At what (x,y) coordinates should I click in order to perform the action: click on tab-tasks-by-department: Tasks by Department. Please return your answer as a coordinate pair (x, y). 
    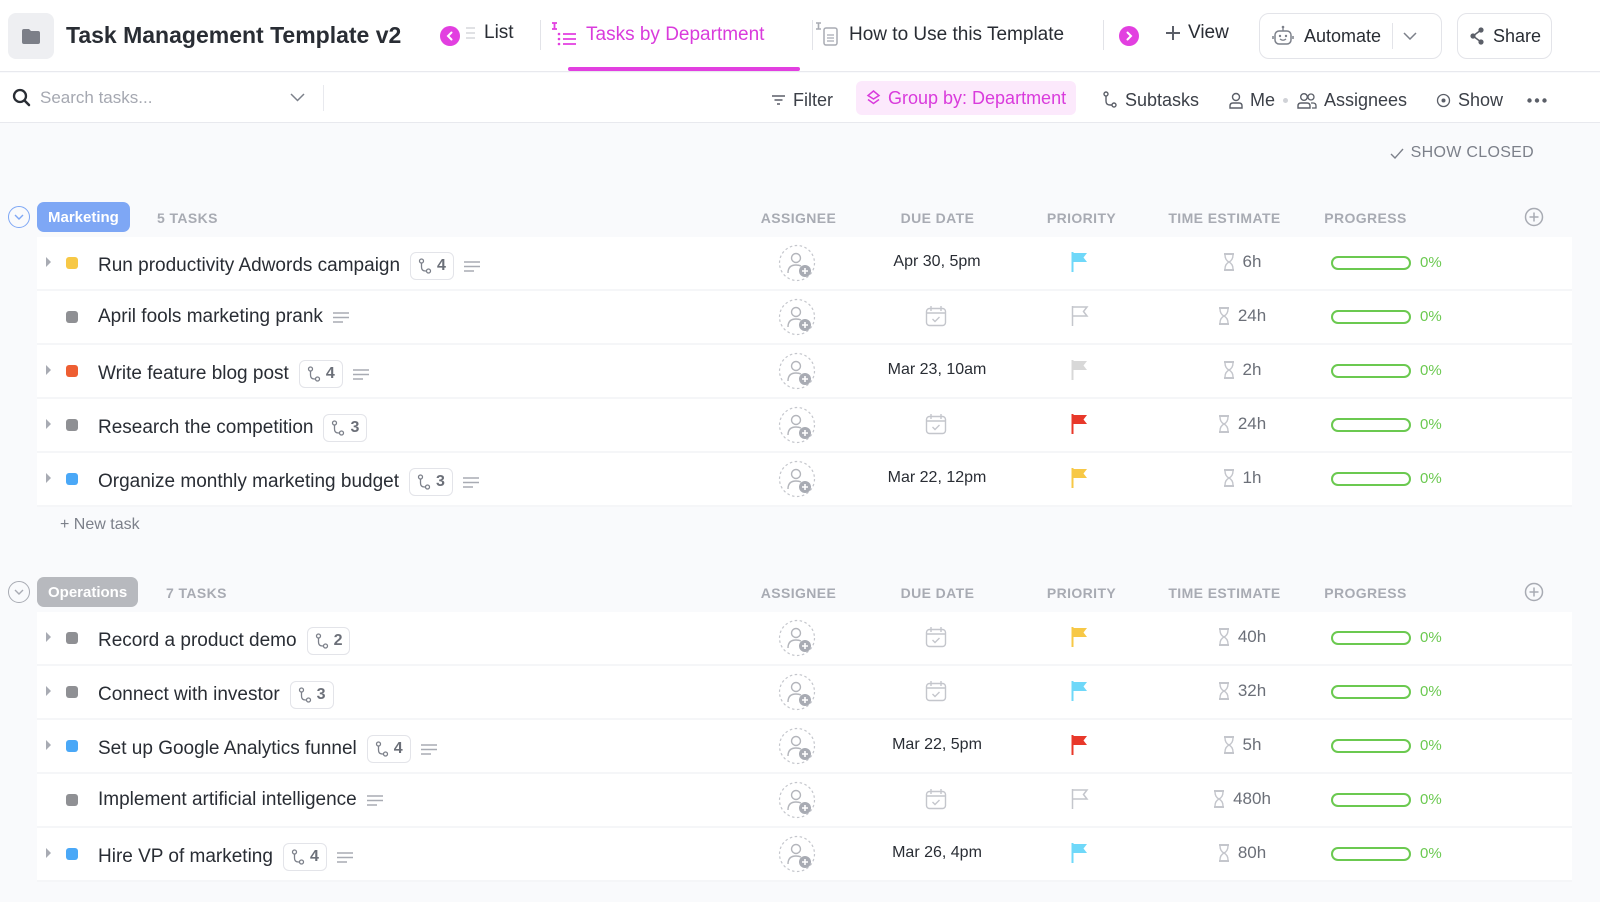
    Looking at the image, I should click on (657, 35).